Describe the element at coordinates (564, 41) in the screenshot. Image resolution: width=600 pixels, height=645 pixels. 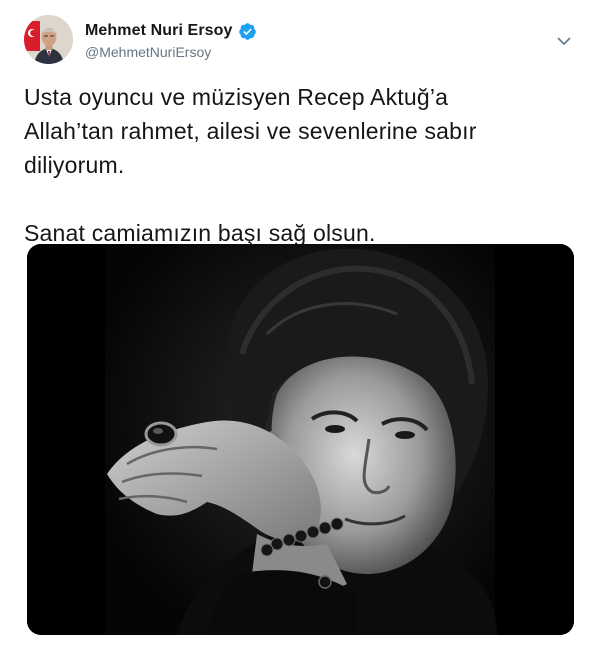
I see `chevron-down-icon` at that location.